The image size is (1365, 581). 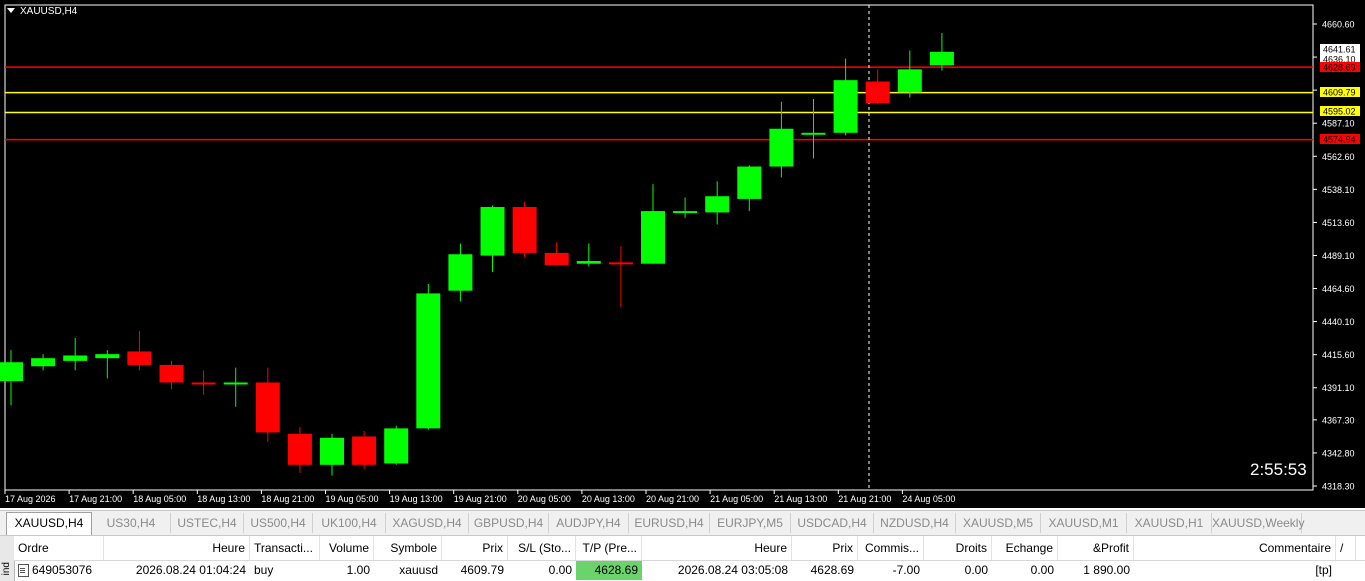 I want to click on chart-tab-xauusd-m1: XAUUSD,M1, so click(x=1084, y=523).